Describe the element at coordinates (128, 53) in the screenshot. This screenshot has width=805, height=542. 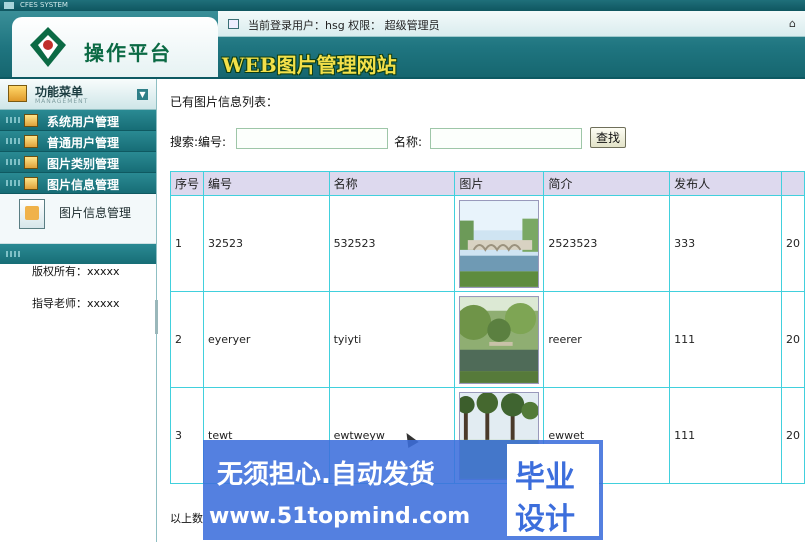
I see `logo-text: 操作平台` at that location.